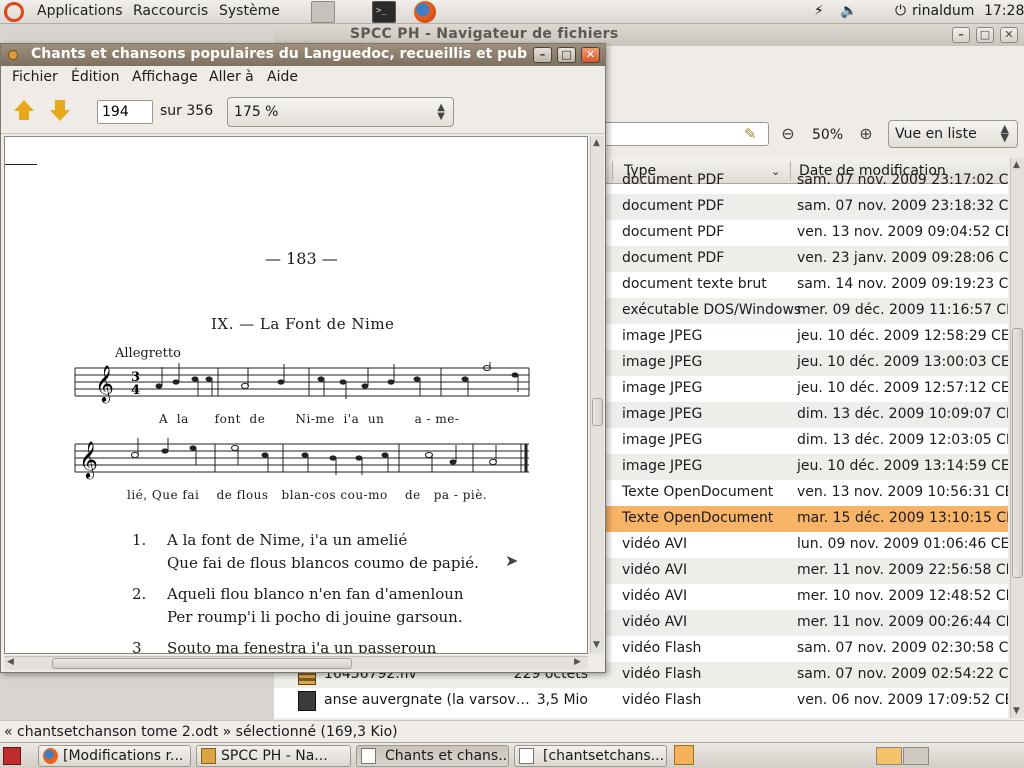 This screenshot has width=1024, height=768. Describe the element at coordinates (902, 414) in the screenshot. I see `cell-date: dim. 13 déc. 2009 10:09:07 CET` at that location.